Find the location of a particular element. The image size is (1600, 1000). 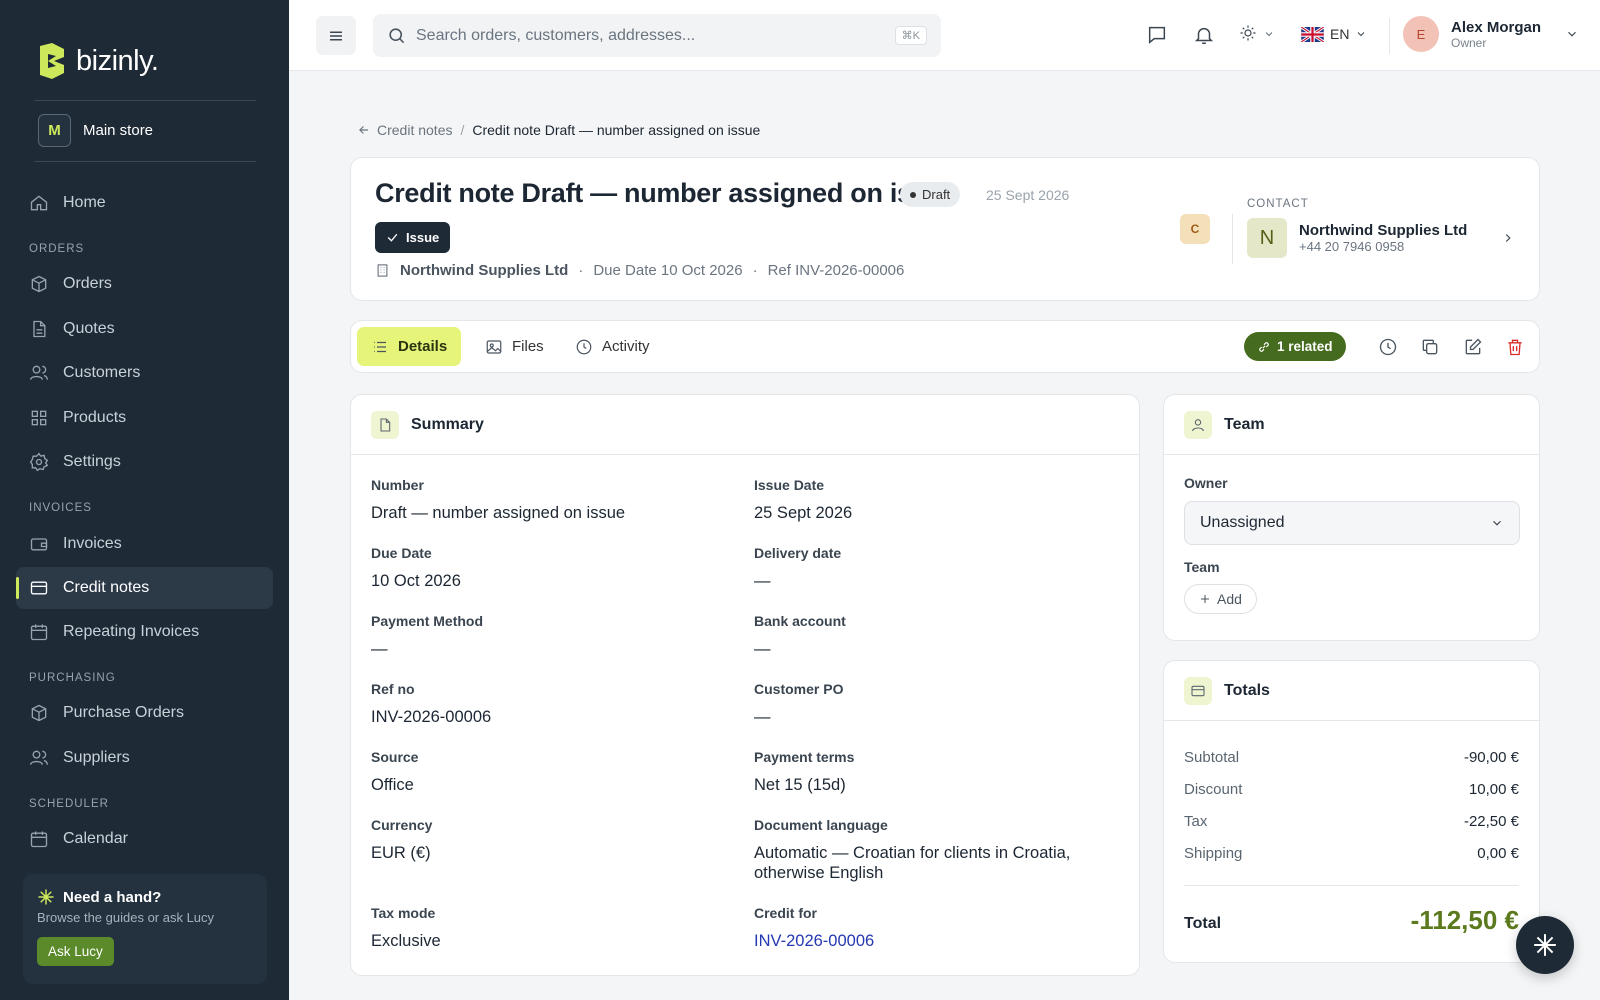

totals-header: Totals is located at coordinates (1351, 691).